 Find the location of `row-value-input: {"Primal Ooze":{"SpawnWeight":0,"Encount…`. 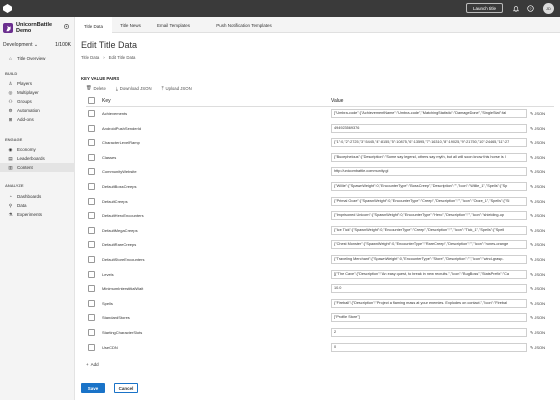

row-value-input: {"Primal Ooze":{"SpawnWeight":0,"Encount… is located at coordinates (429, 201).